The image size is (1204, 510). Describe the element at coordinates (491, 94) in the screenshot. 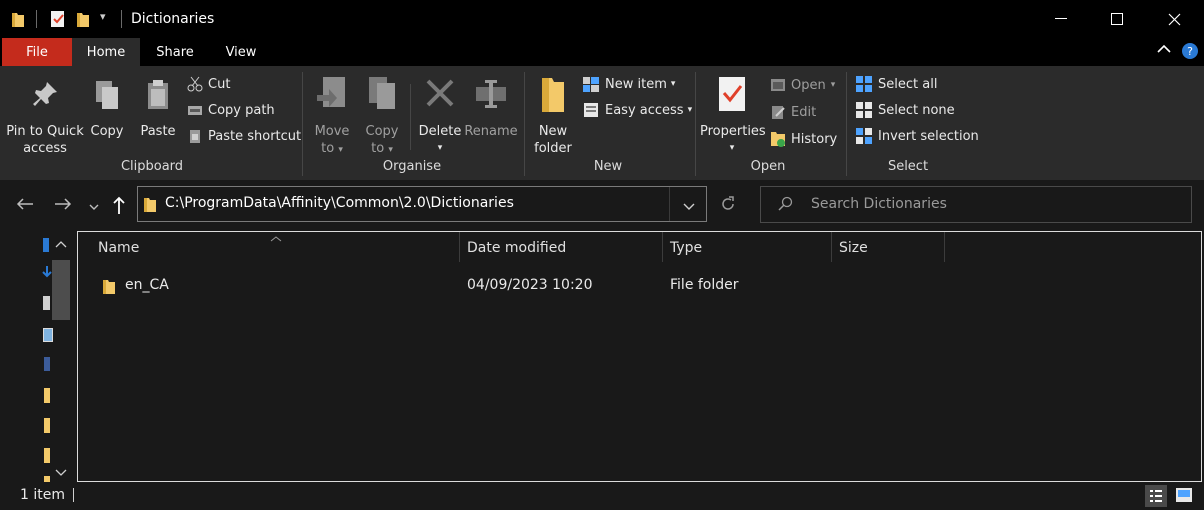

I see `rename-icon` at that location.